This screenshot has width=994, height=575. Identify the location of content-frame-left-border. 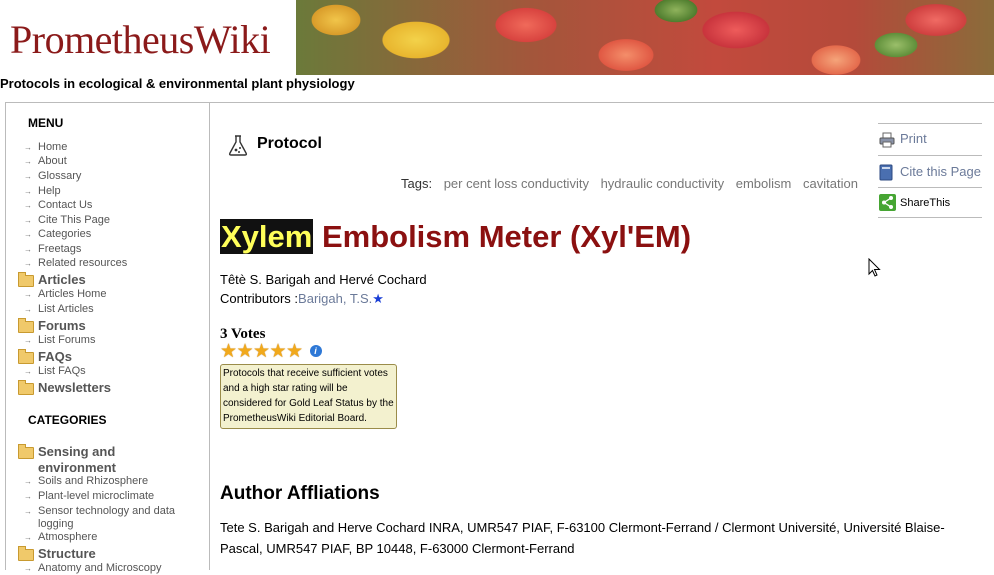
(5, 336).